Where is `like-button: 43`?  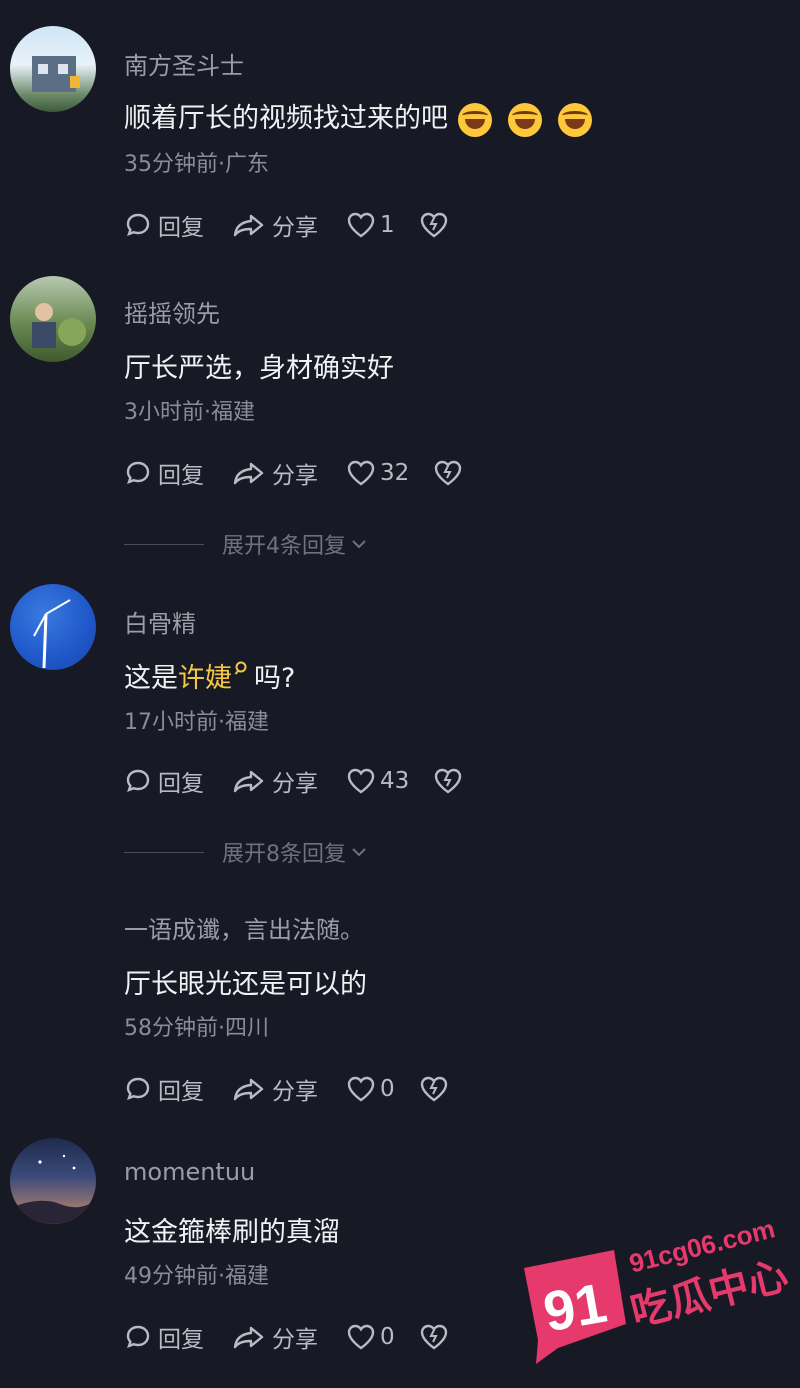 like-button: 43 is located at coordinates (377, 781).